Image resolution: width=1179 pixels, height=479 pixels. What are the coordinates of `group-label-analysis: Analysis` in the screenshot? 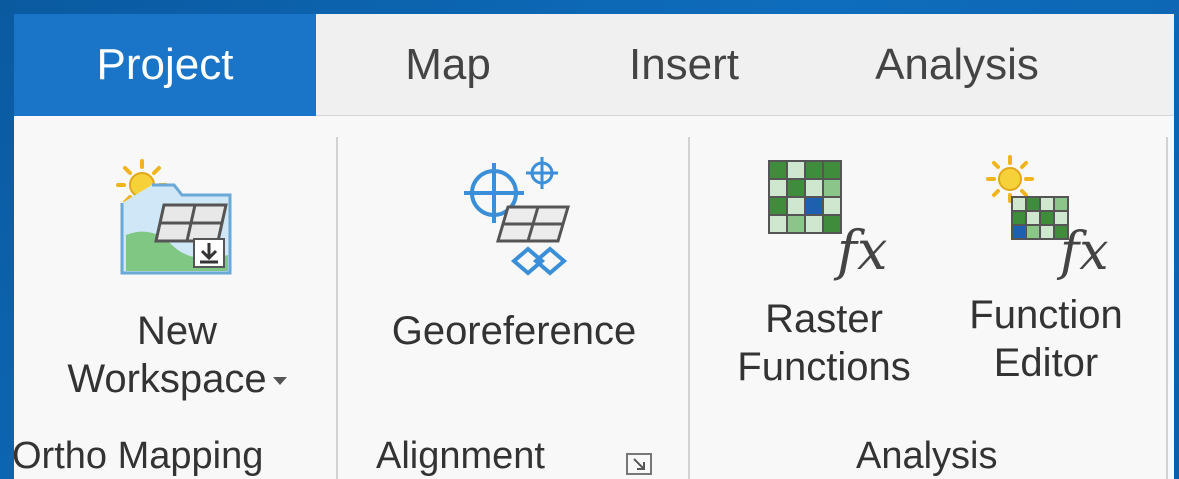 It's located at (927, 456).